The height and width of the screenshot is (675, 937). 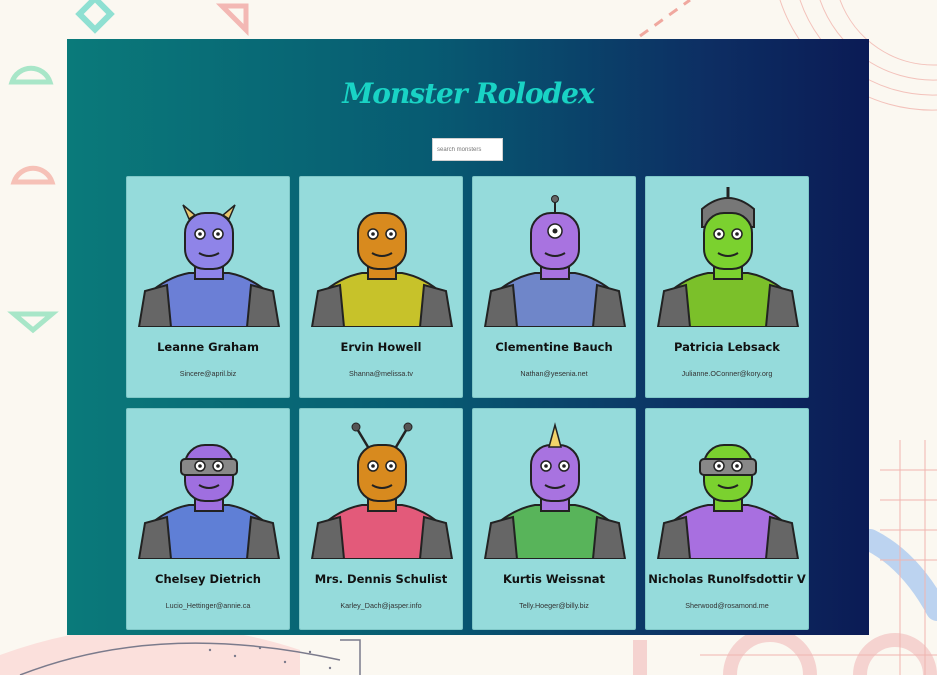 I want to click on purple-horned-monster-icon, so click(x=209, y=265).